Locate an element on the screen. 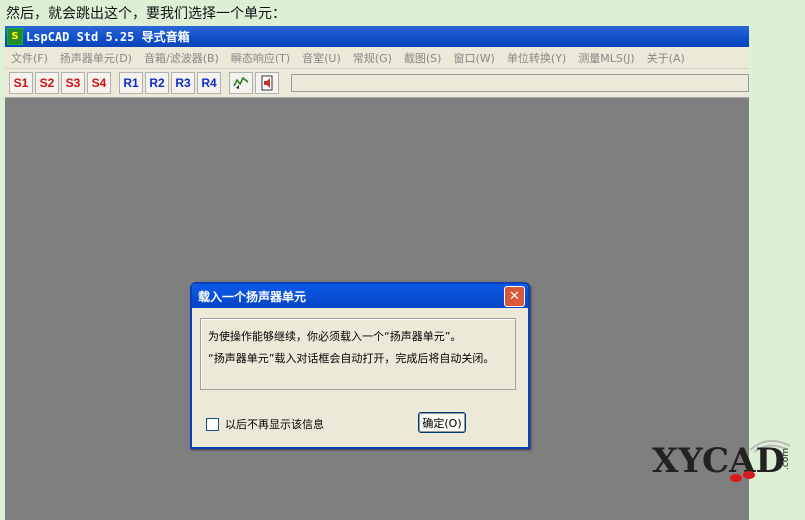  message-line-2: “扬声器单元”载入对话框会自动打开，完成后将自动关闭。 is located at coordinates (351, 358).